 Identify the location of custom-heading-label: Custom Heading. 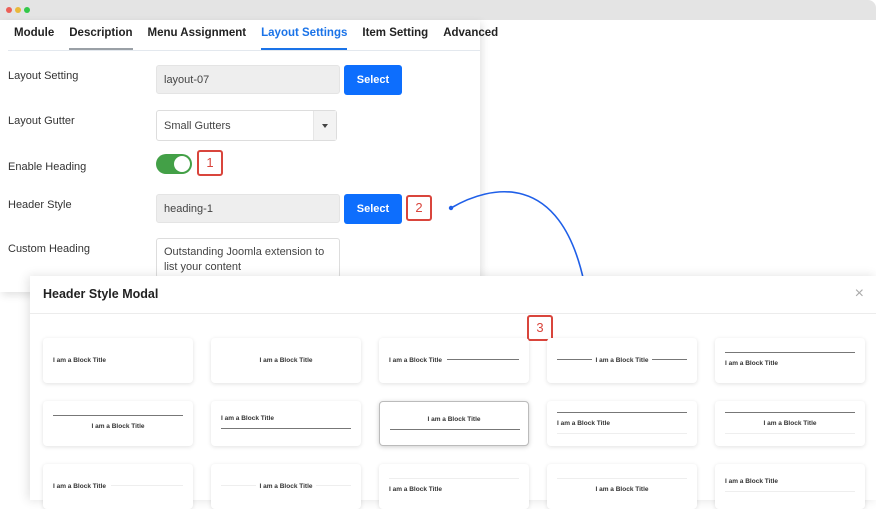
(49, 249).